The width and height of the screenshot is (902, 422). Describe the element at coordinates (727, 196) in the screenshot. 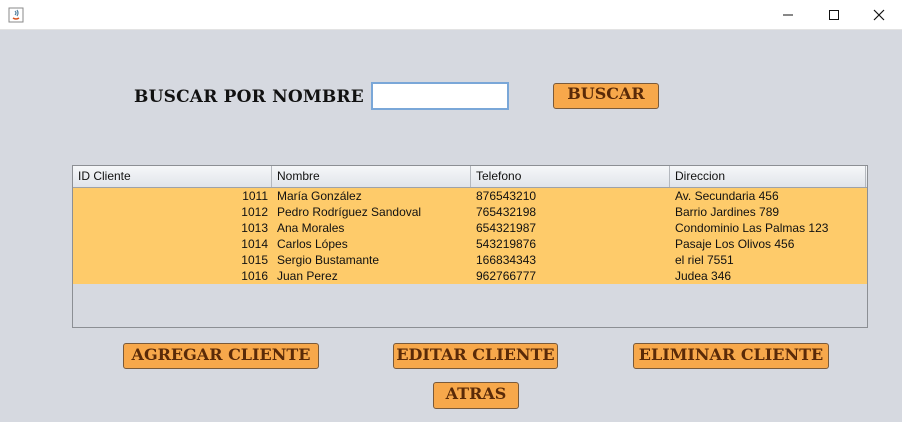

I see `cell-direccion: Av. Secundaria 456` at that location.